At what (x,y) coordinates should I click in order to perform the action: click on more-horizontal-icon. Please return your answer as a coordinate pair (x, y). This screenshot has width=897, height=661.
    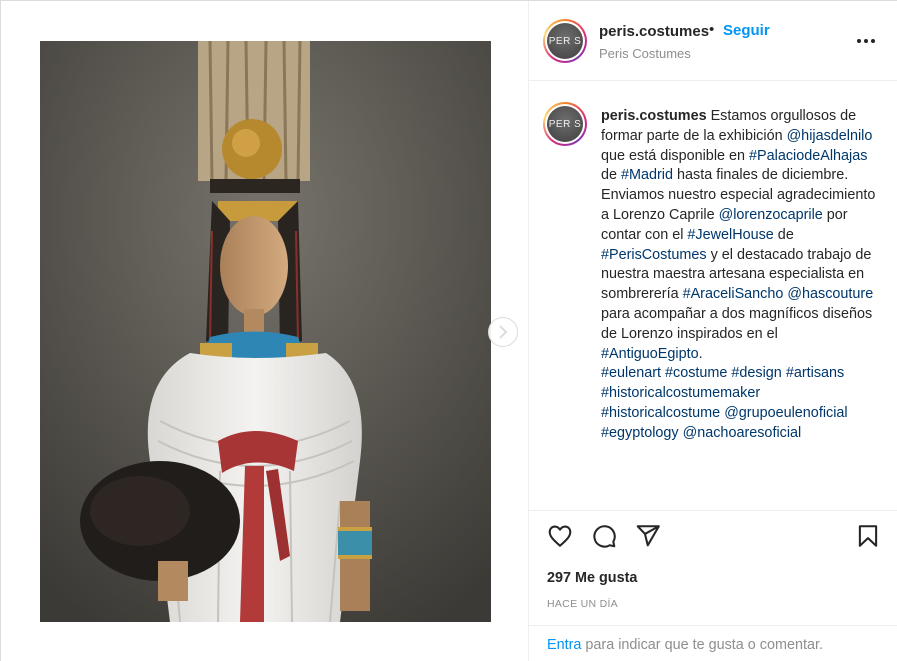
    Looking at the image, I should click on (866, 41).